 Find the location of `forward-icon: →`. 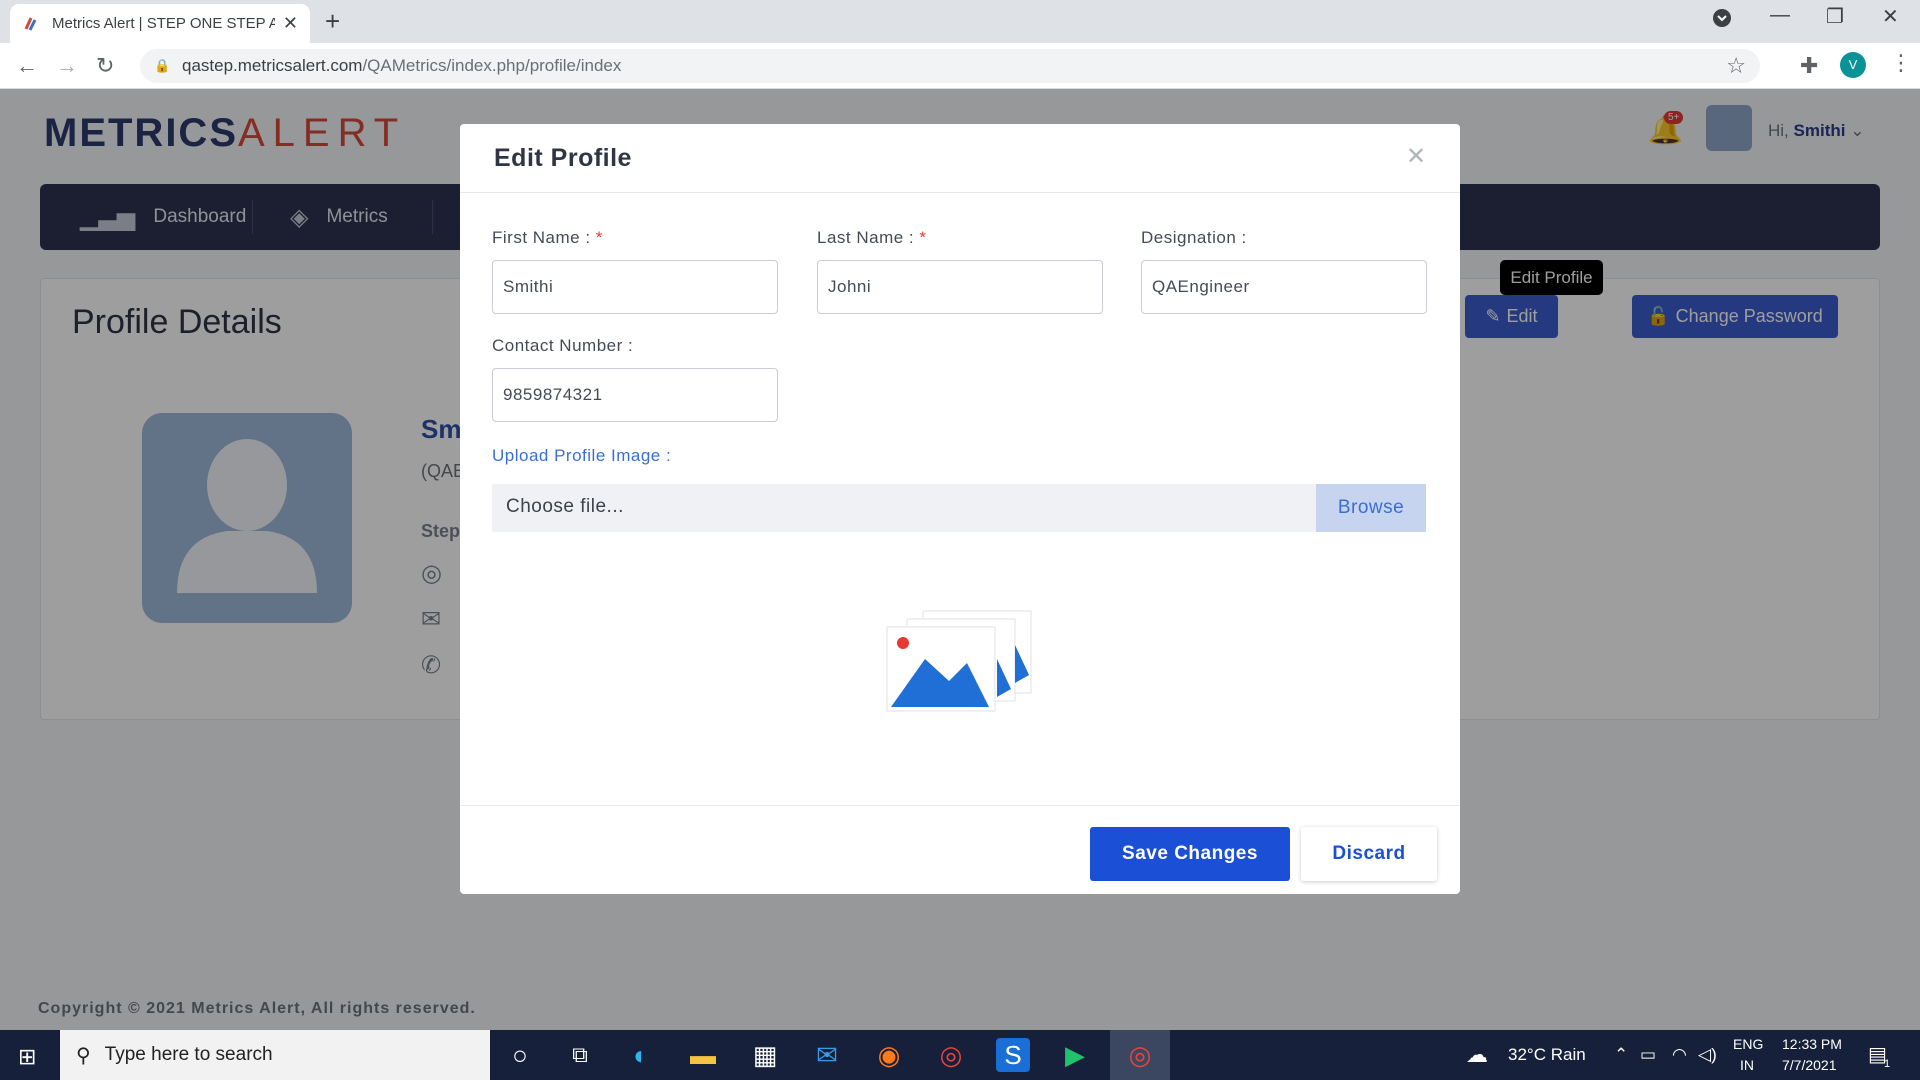

forward-icon: → is located at coordinates (67, 66).